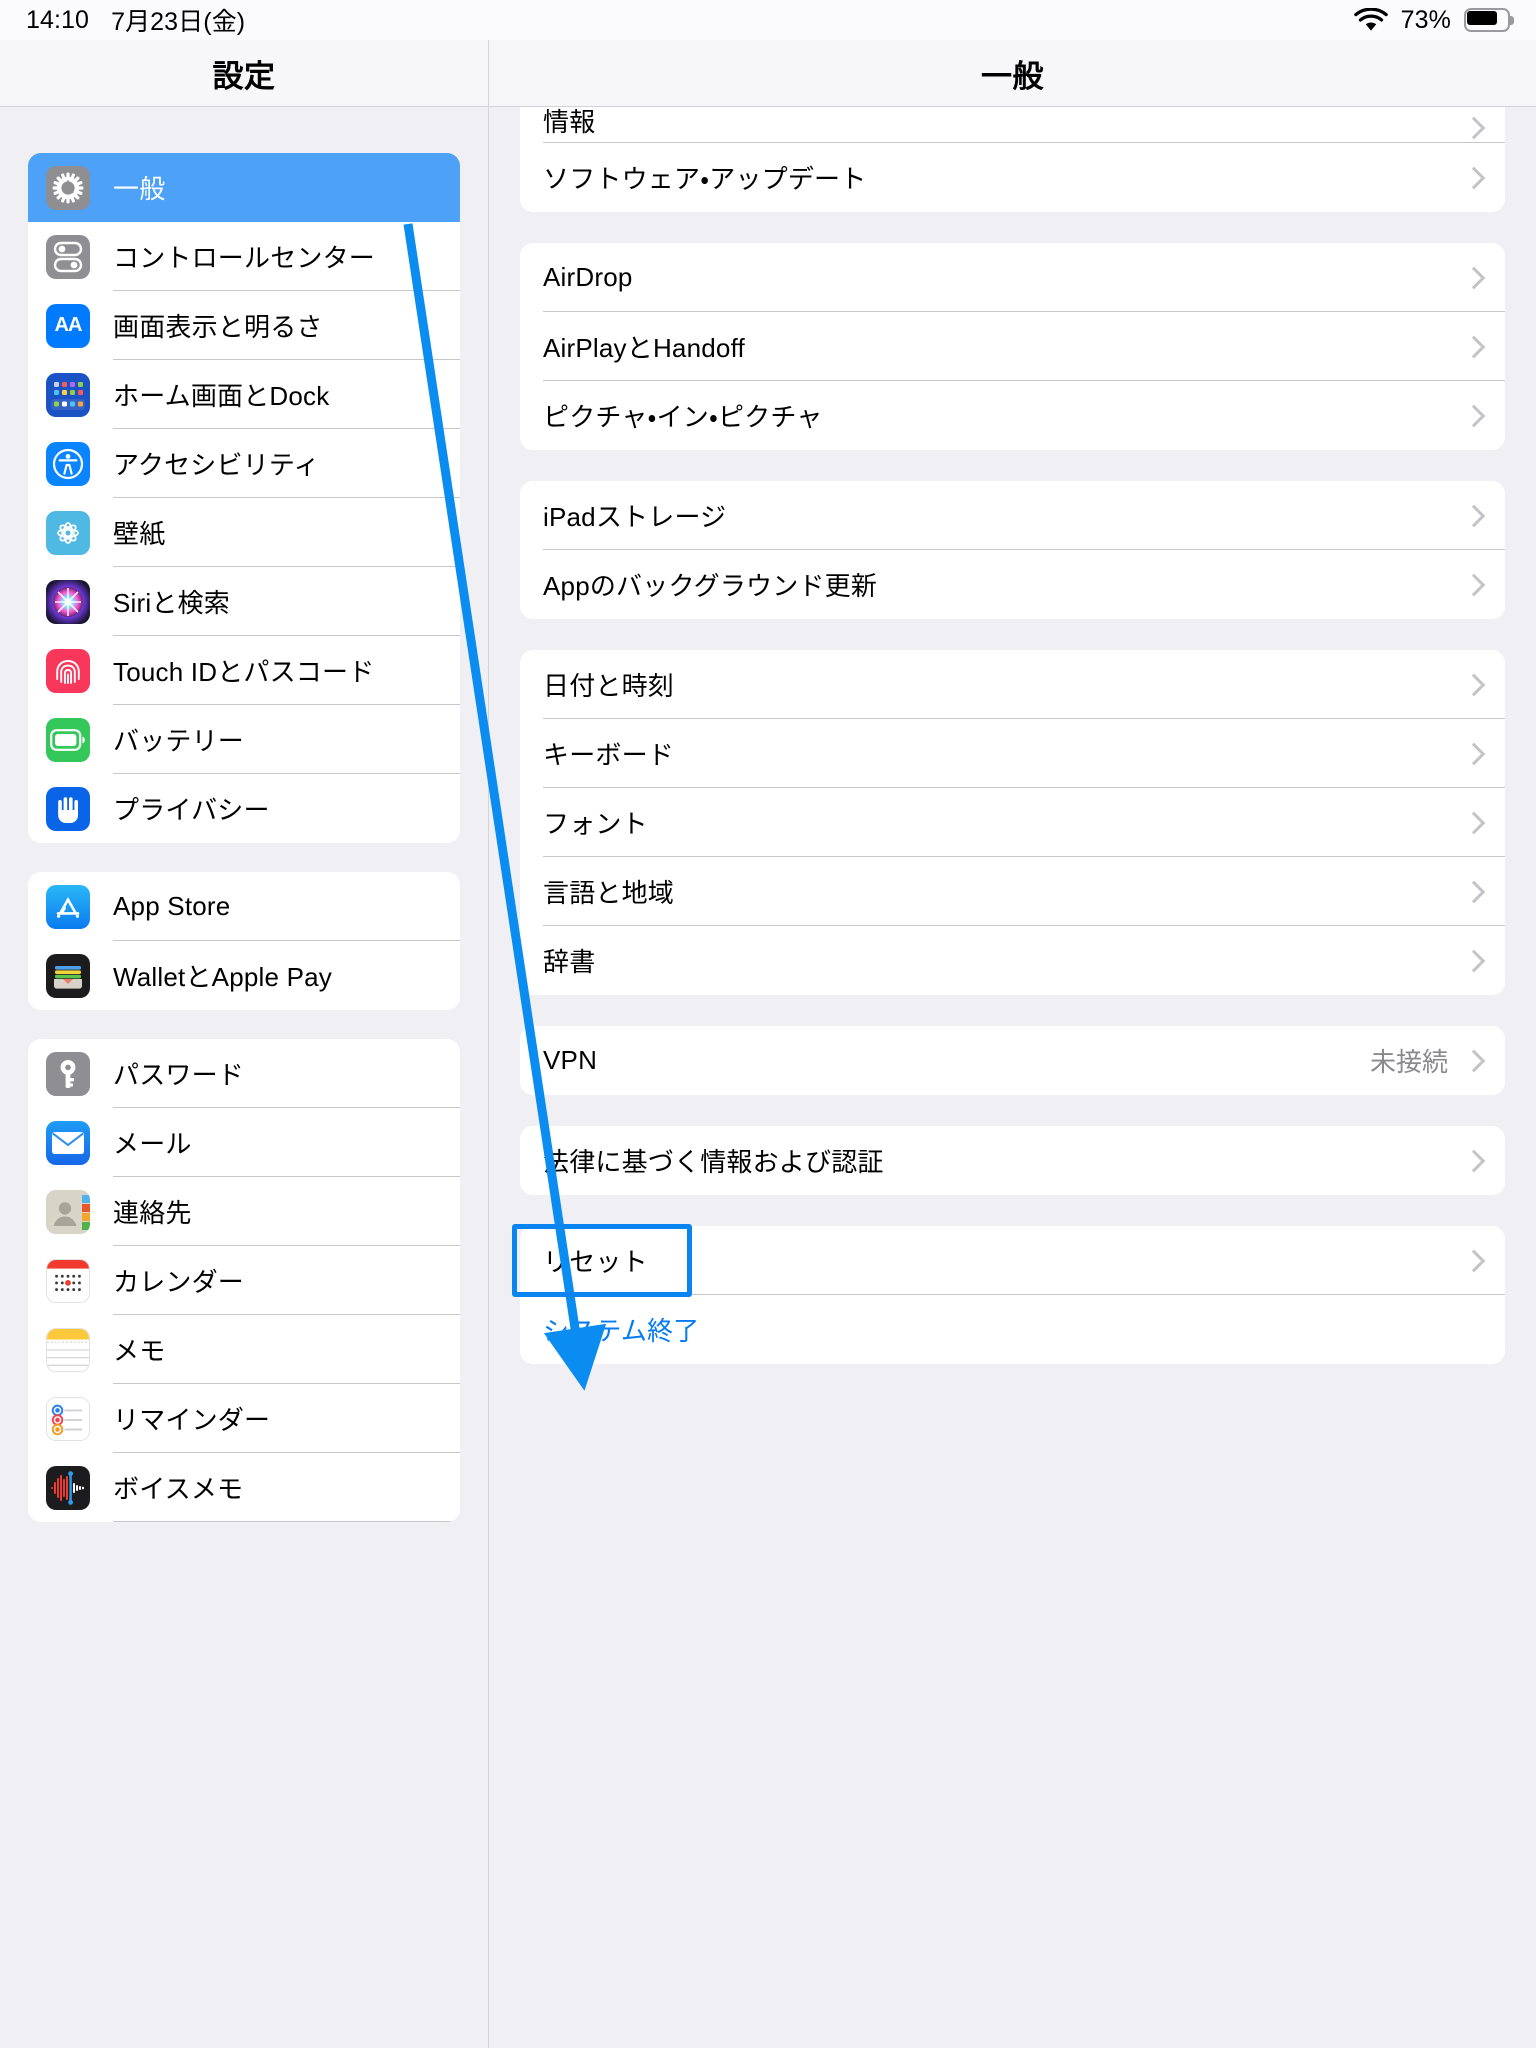 This screenshot has height=2048, width=1536. I want to click on sidebar-item-privacy: プライバシー, so click(244, 808).